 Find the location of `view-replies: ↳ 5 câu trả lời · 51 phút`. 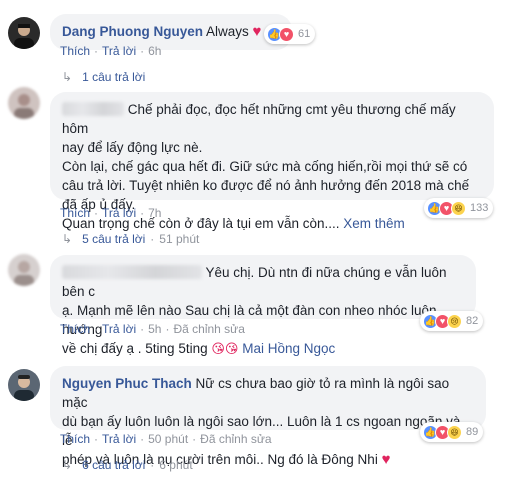

view-replies: ↳ 5 câu trả lời · 51 phút is located at coordinates (130, 239).